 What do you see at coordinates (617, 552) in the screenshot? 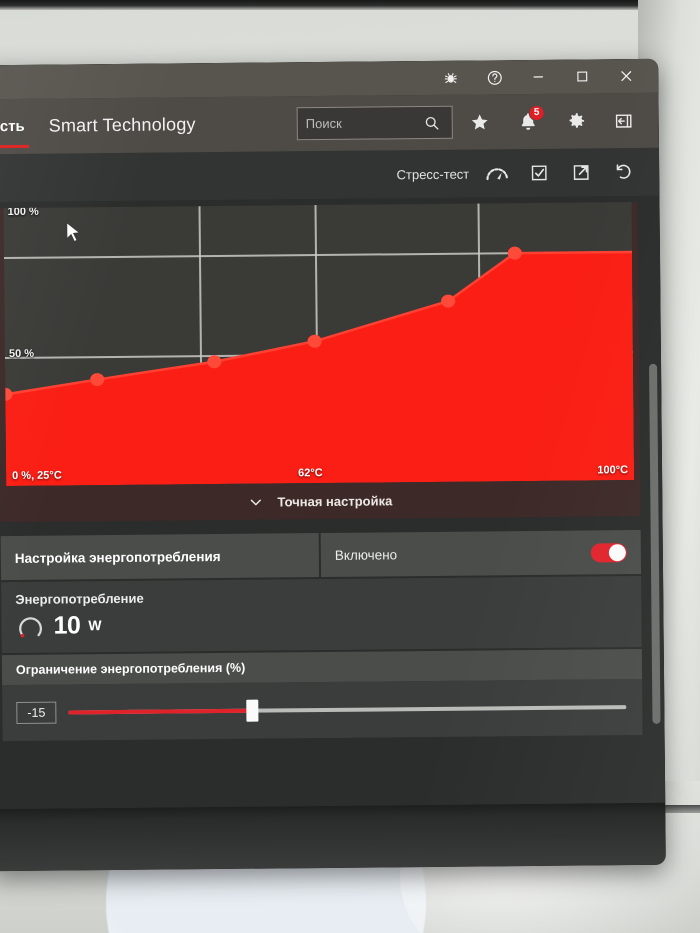
I see `toggle-knob` at bounding box center [617, 552].